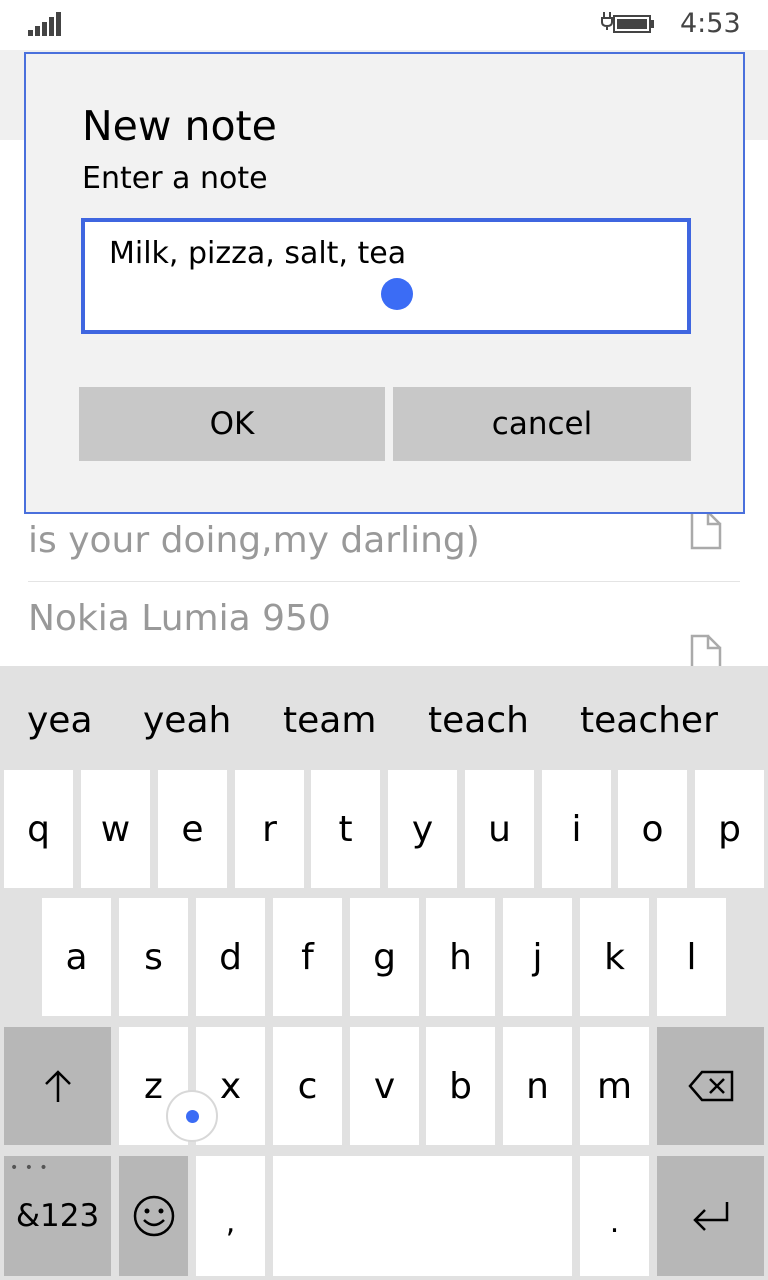 This screenshot has width=768, height=1280. What do you see at coordinates (614, 957) in the screenshot?
I see `key-k: k` at bounding box center [614, 957].